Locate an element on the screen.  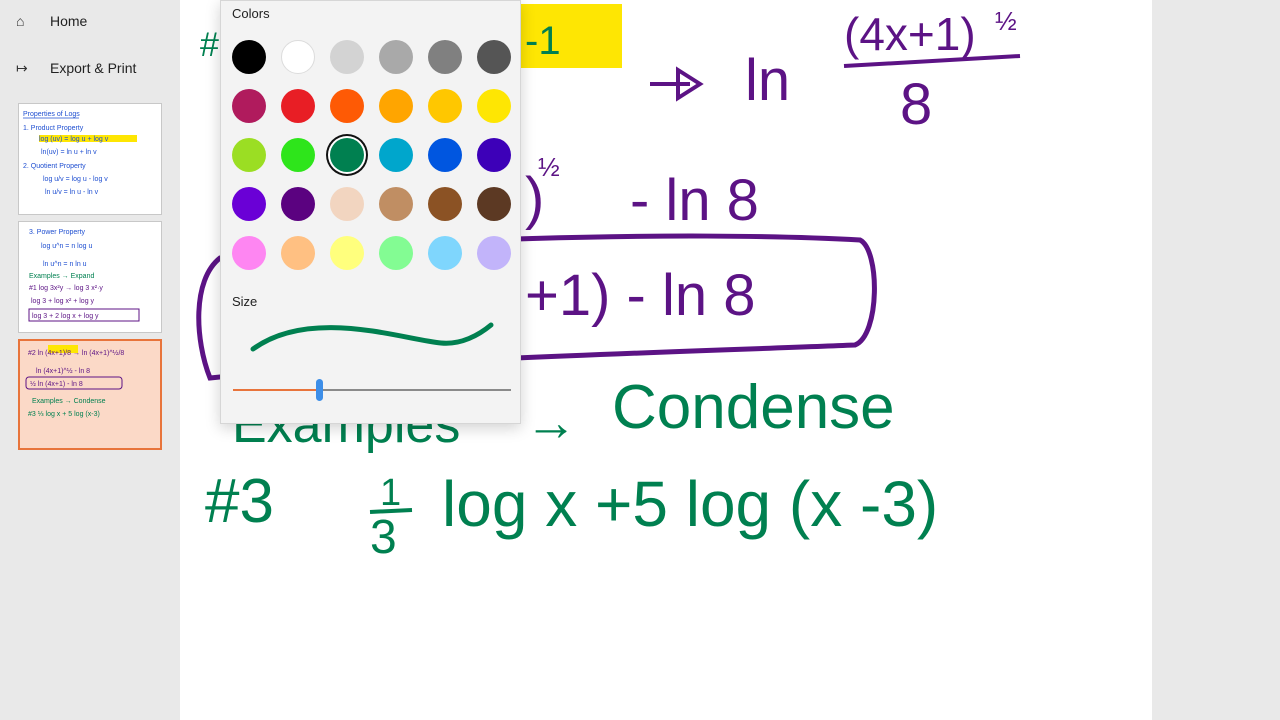
exponent-text: ½ is located at coordinates (1006, 21).